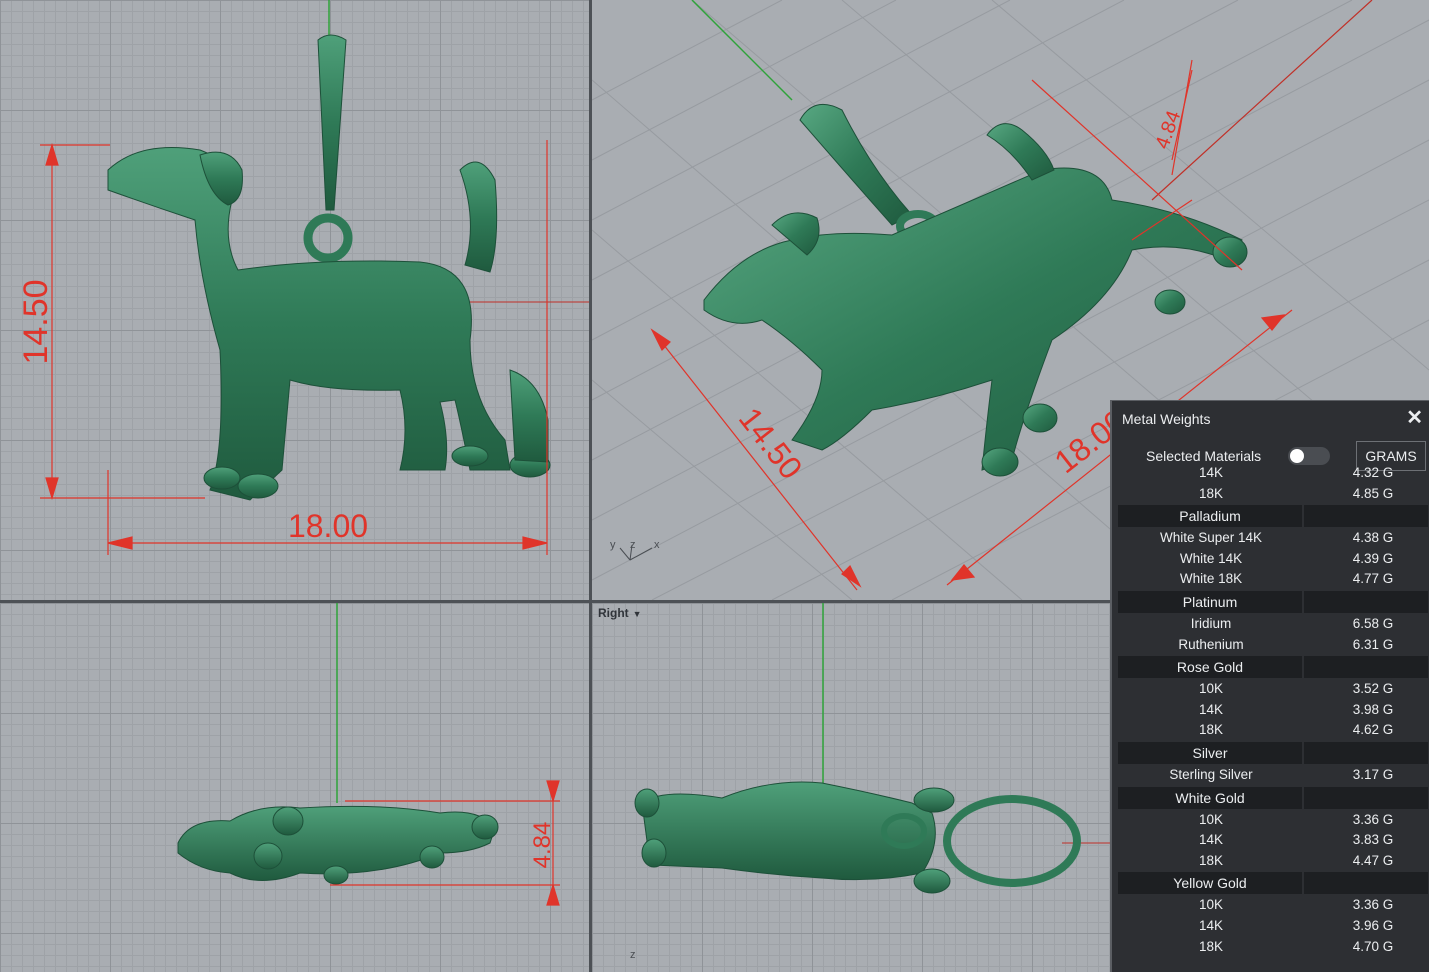  I want to click on material-name: White 14K, so click(1211, 558).